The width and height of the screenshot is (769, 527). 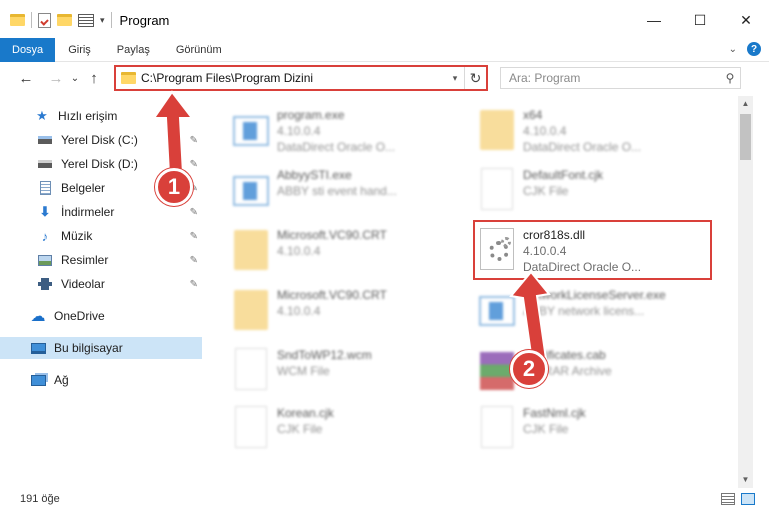 I want to click on sidebar-item-label: Müzik, so click(x=77, y=236).